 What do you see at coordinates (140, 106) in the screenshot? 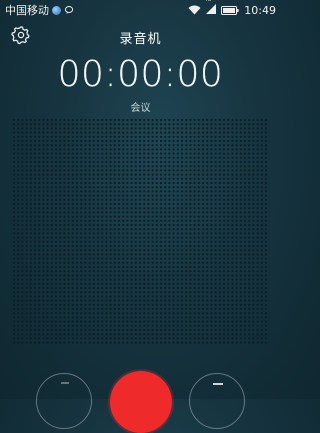
I see `recording-mode: 会议` at bounding box center [140, 106].